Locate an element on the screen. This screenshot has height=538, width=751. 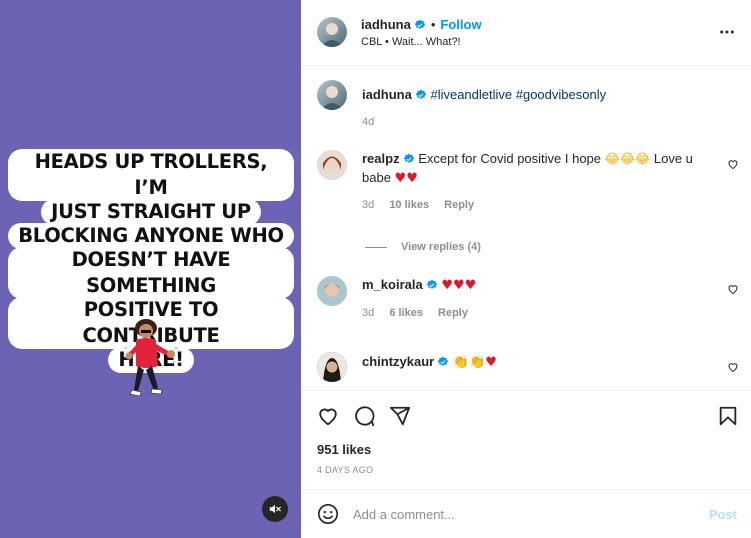
overlay-line: HEADS UP TROLLERS, I’M is located at coordinates (151, 175).